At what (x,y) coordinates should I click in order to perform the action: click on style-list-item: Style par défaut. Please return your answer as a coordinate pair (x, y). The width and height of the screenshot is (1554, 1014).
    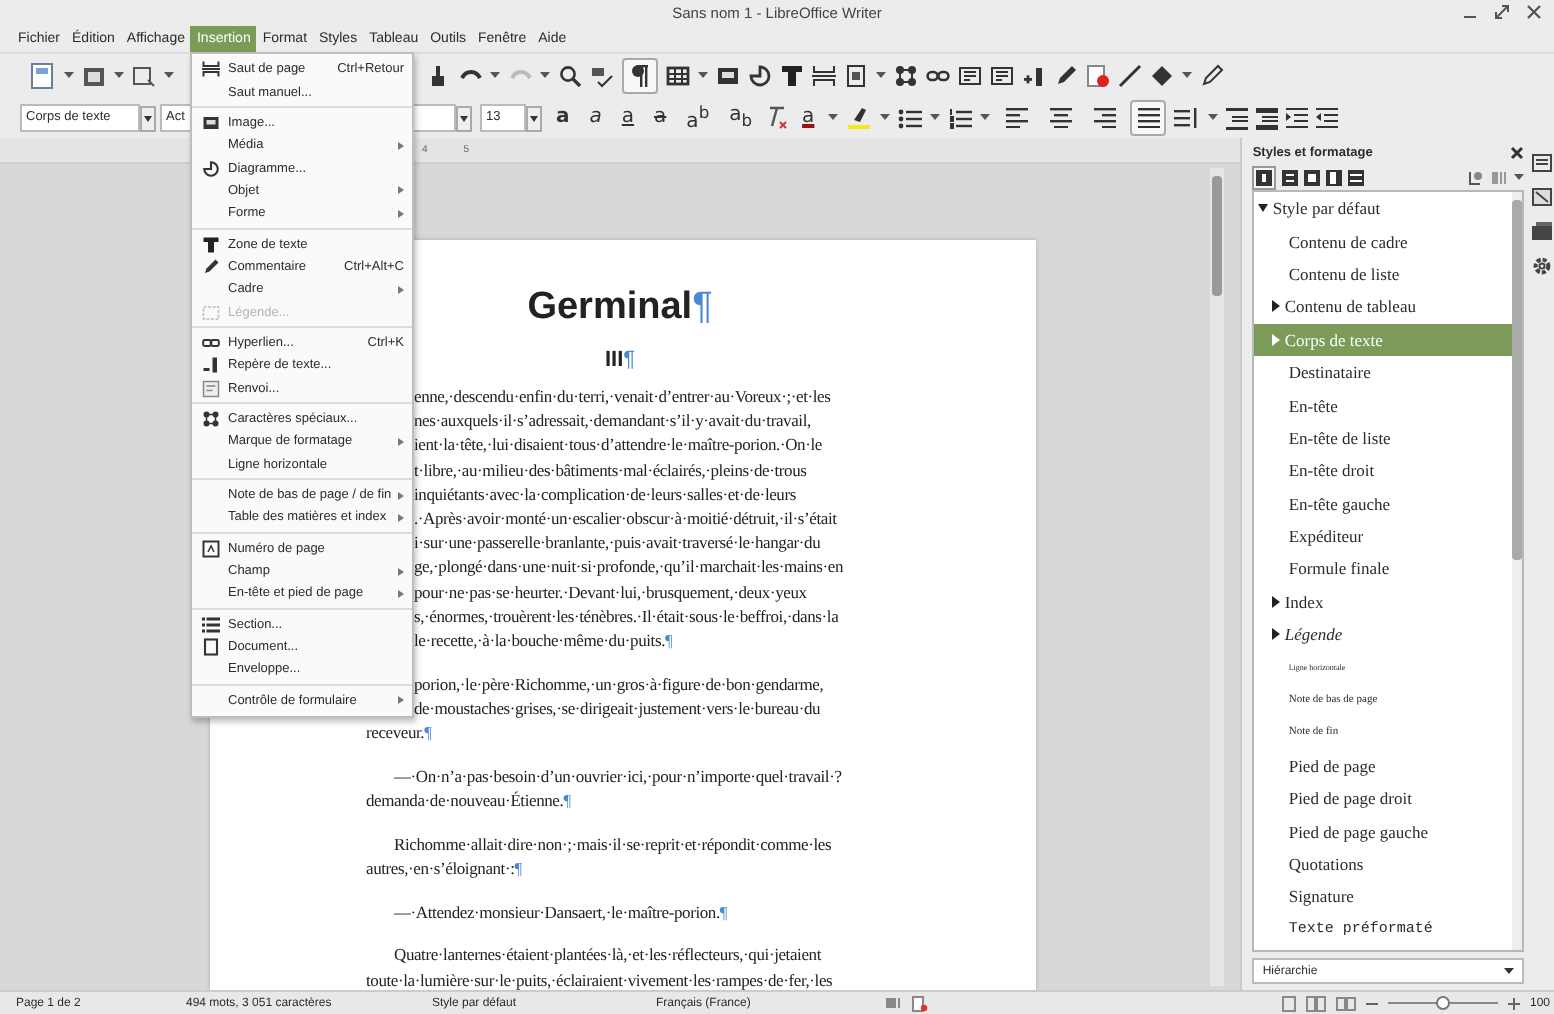
    Looking at the image, I should click on (1383, 208).